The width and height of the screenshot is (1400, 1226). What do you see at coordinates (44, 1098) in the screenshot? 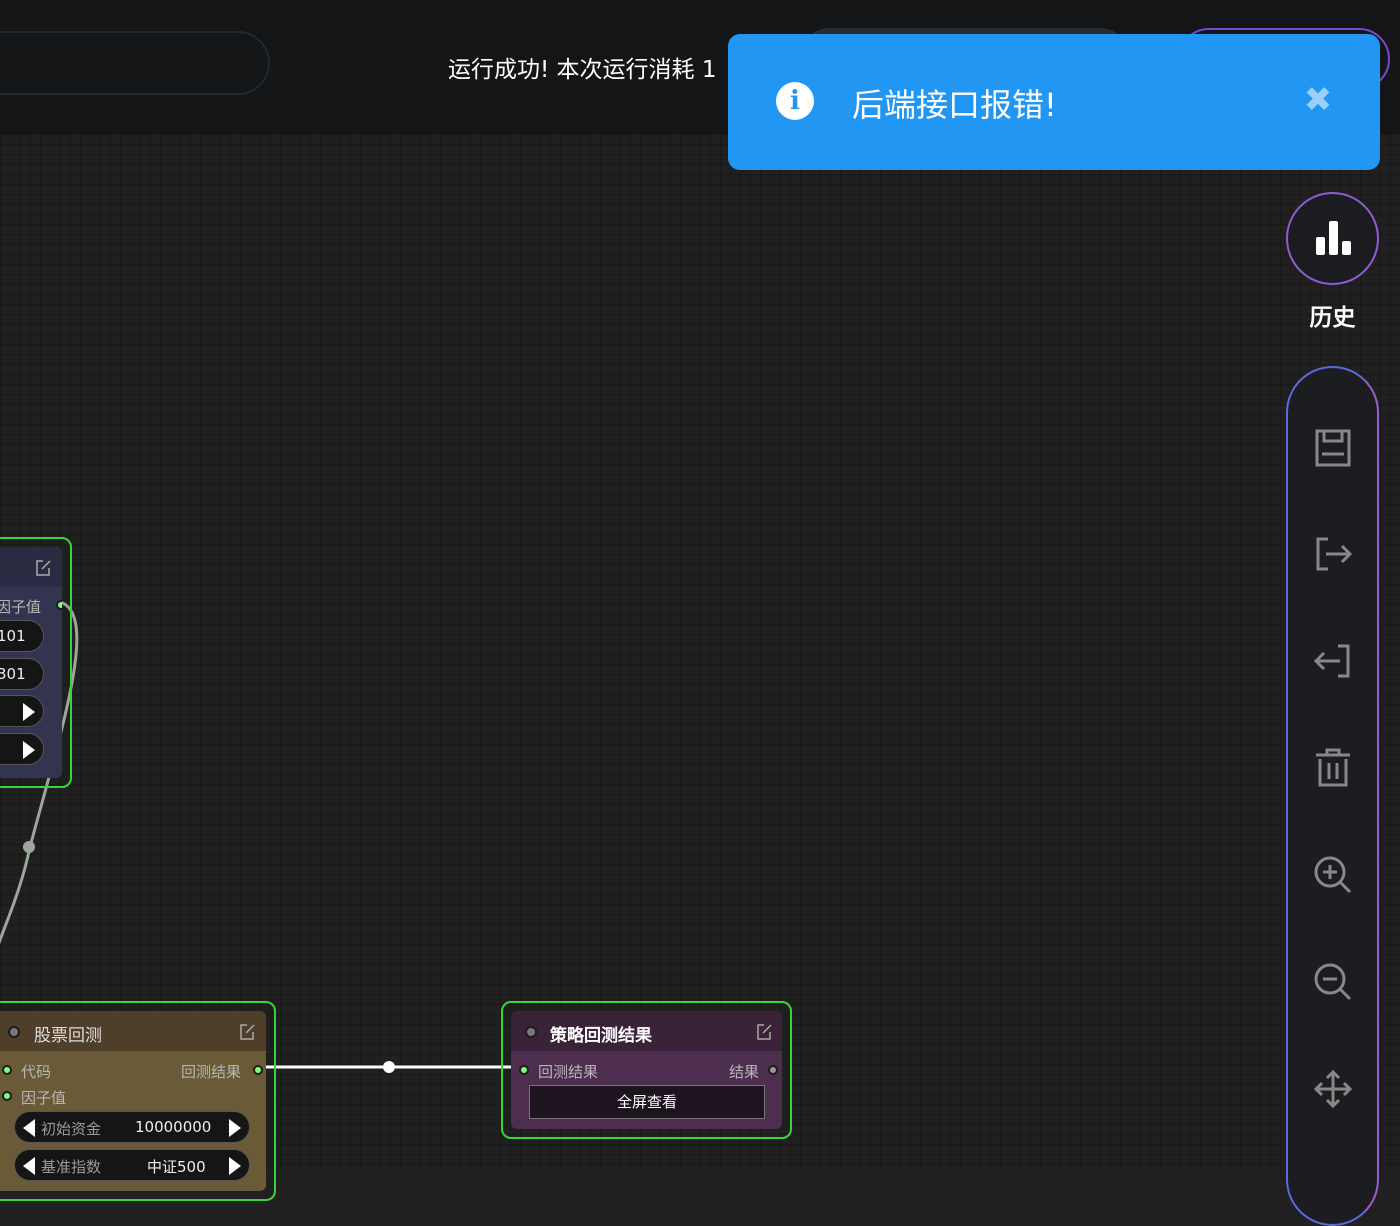
I see `input-label-factor: 因子值` at bounding box center [44, 1098].